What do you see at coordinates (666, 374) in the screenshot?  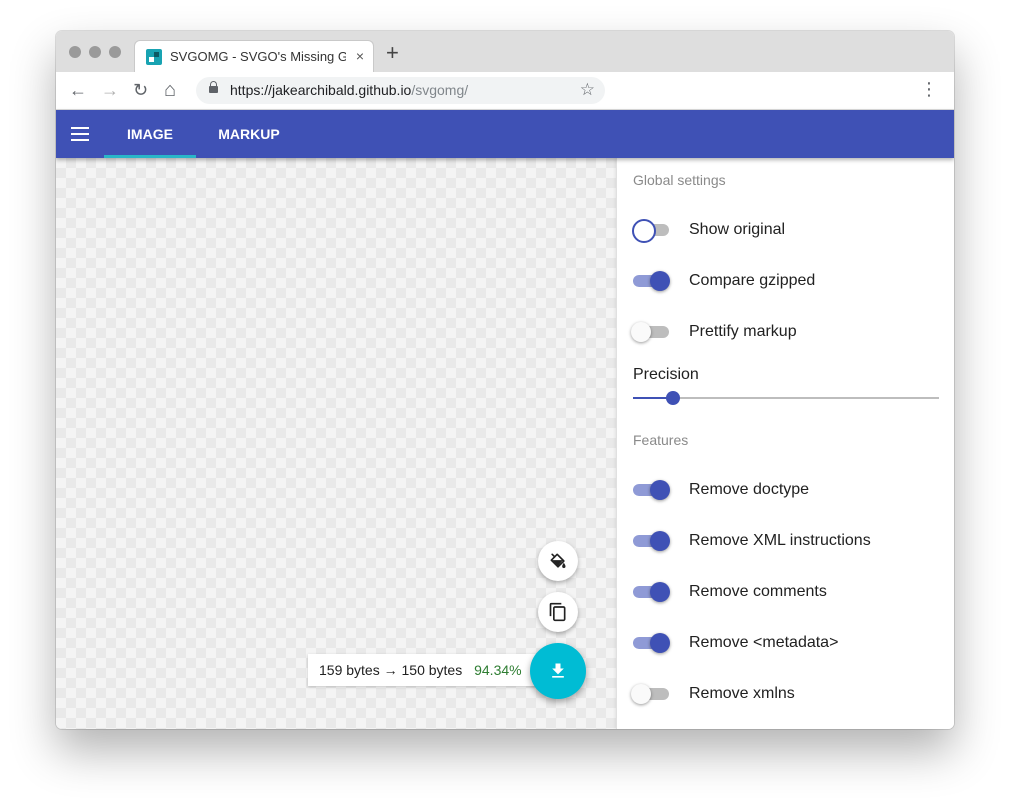 I see `precision-label: Precision` at bounding box center [666, 374].